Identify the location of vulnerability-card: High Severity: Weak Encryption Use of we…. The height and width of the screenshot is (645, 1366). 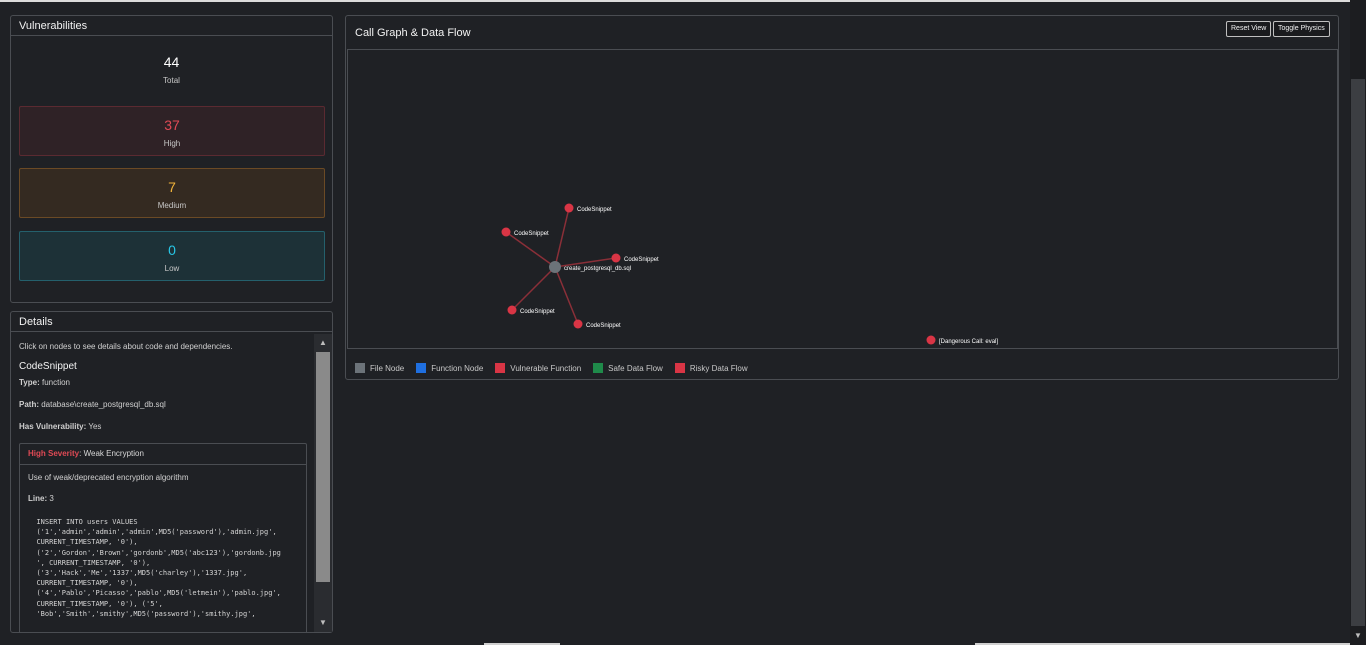
(163, 537).